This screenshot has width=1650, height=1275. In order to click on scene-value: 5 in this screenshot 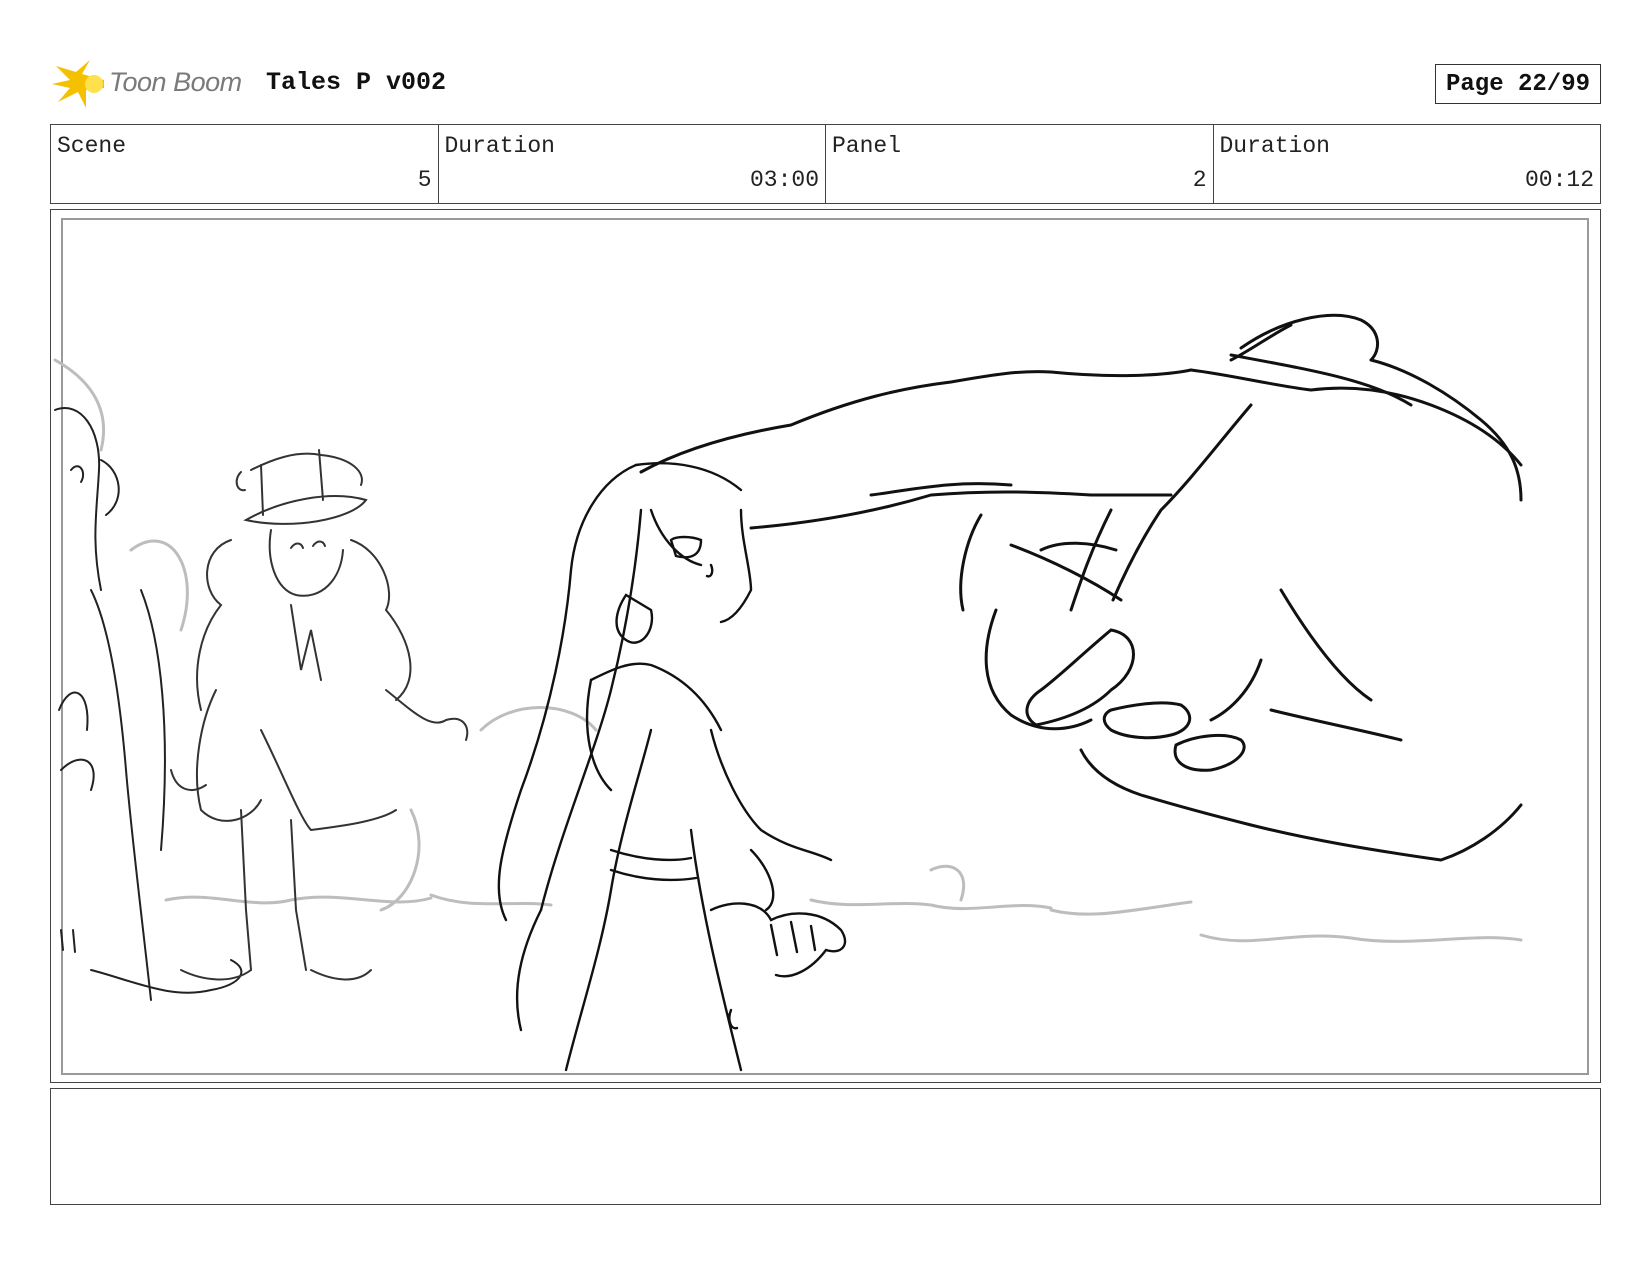, I will do `click(424, 180)`.